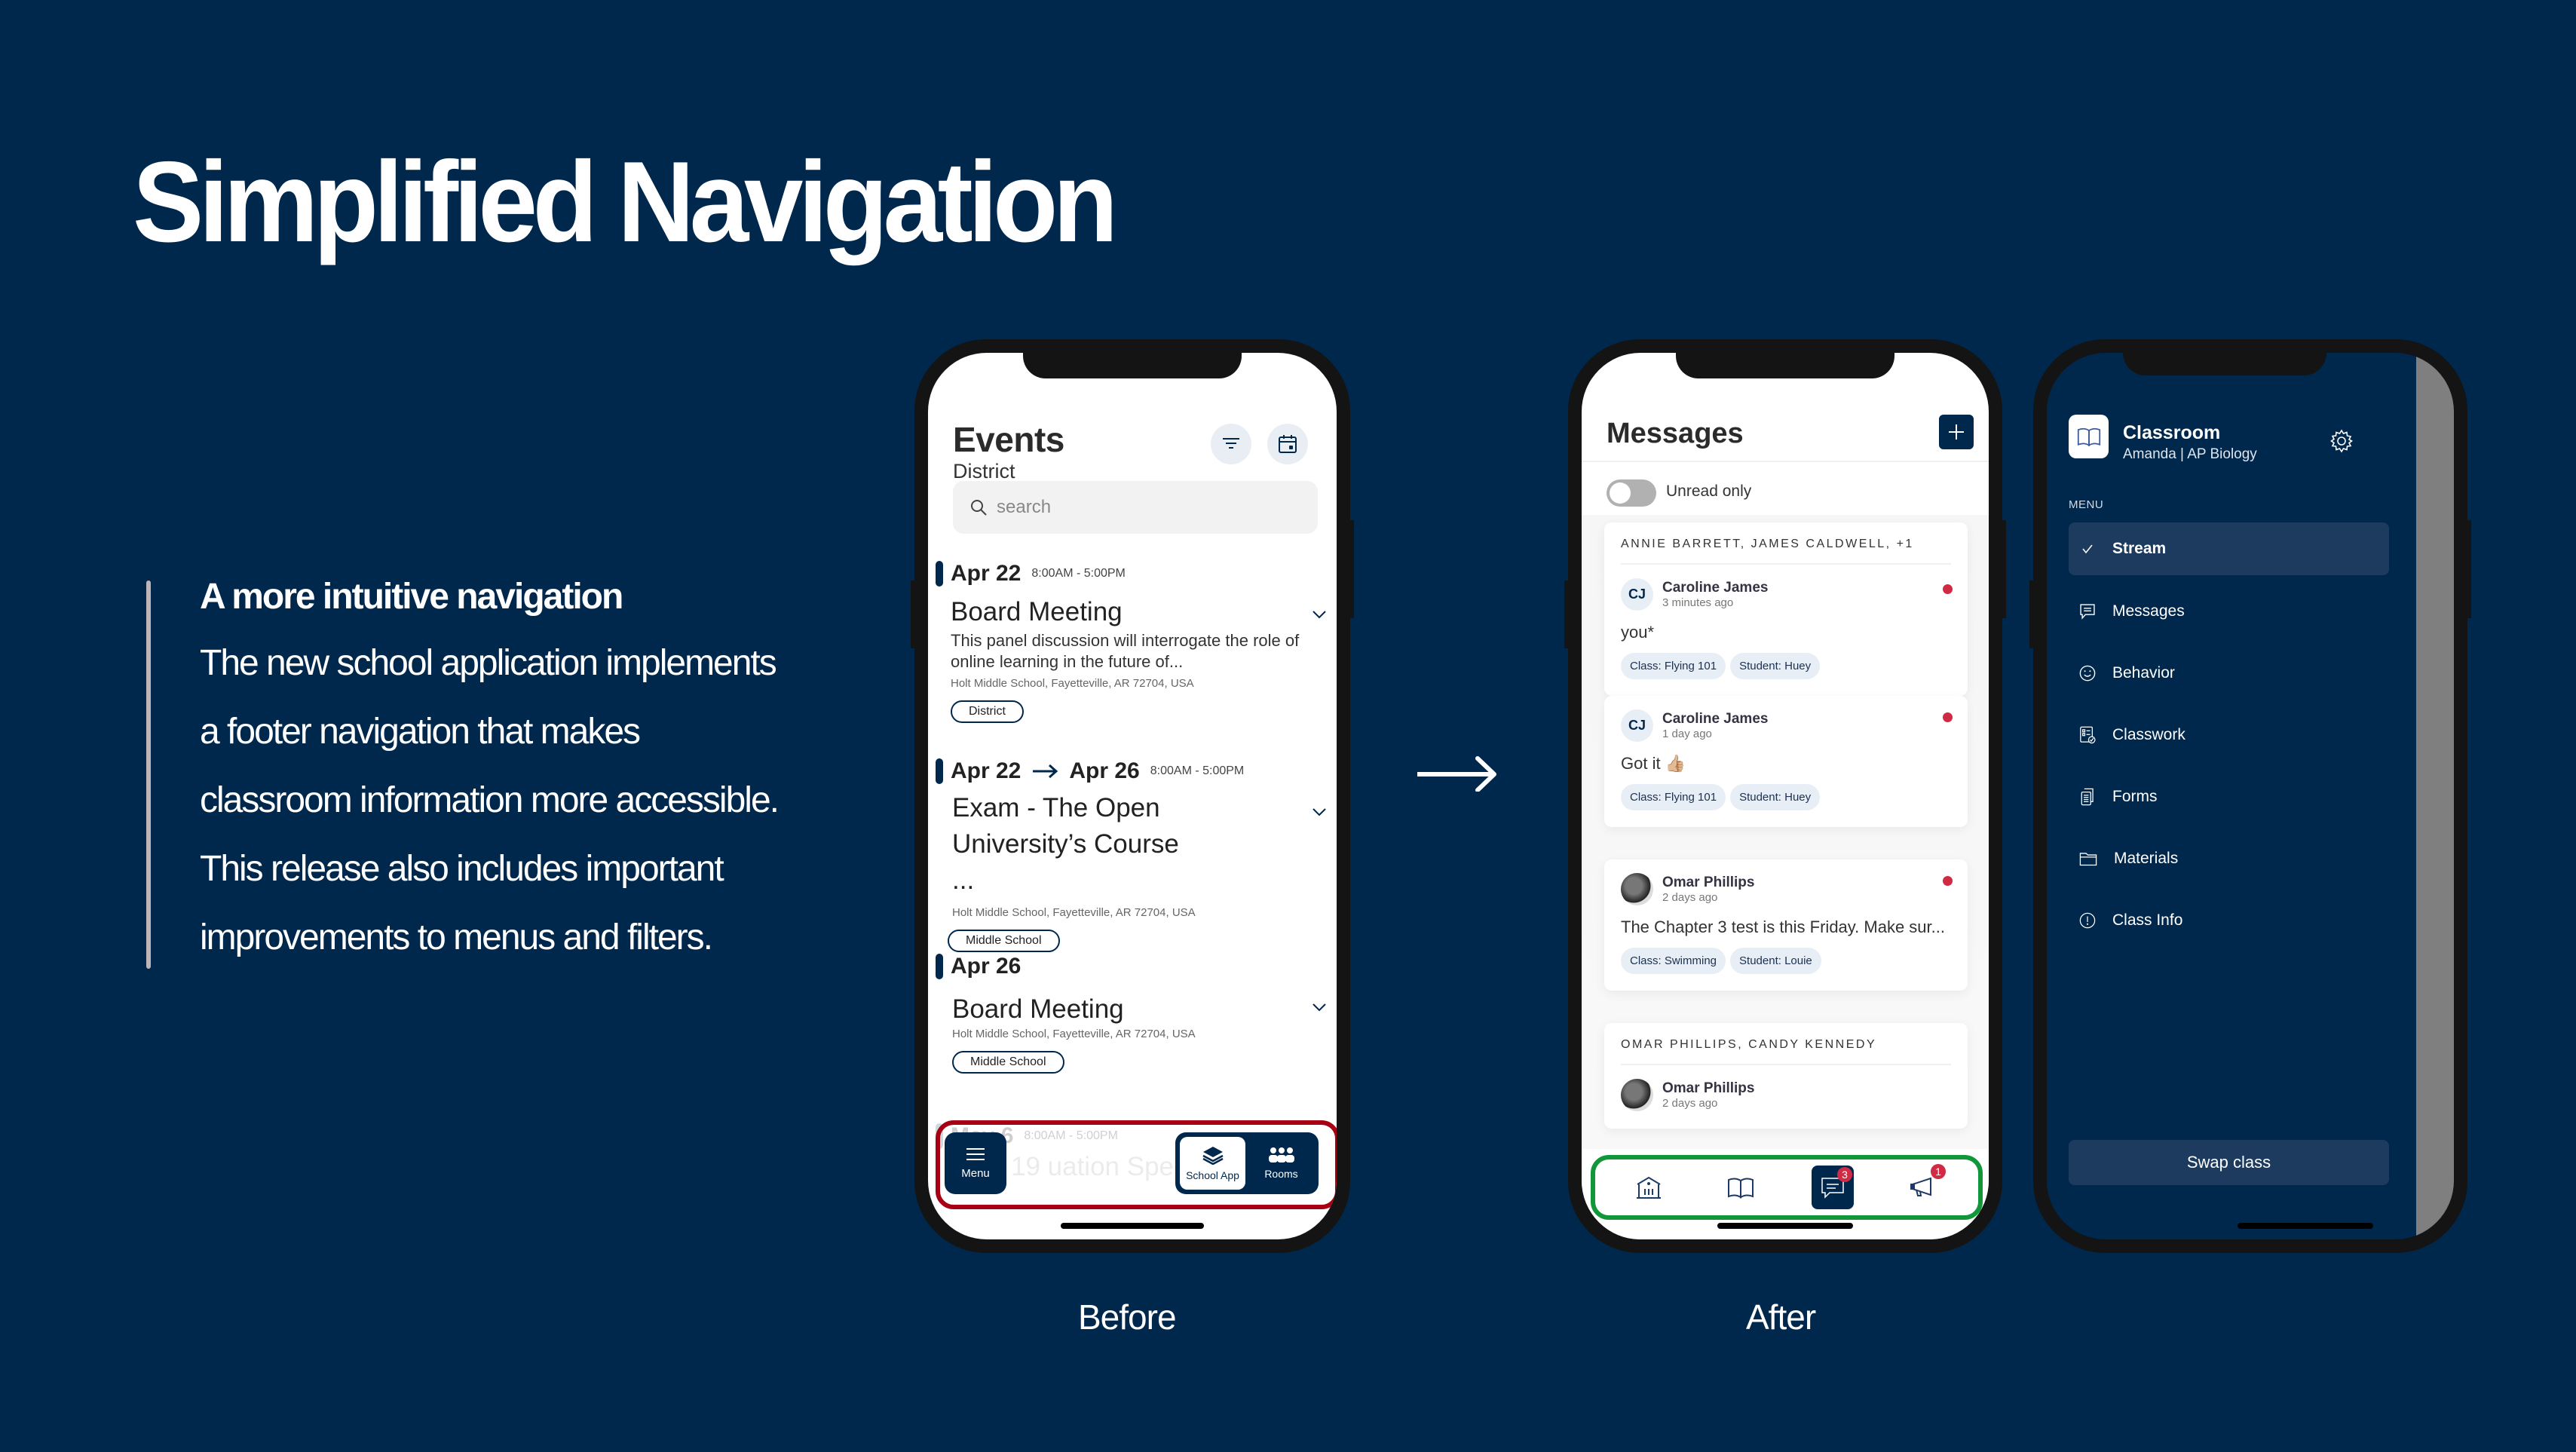  I want to click on menu-item-label: Materials, so click(2146, 858).